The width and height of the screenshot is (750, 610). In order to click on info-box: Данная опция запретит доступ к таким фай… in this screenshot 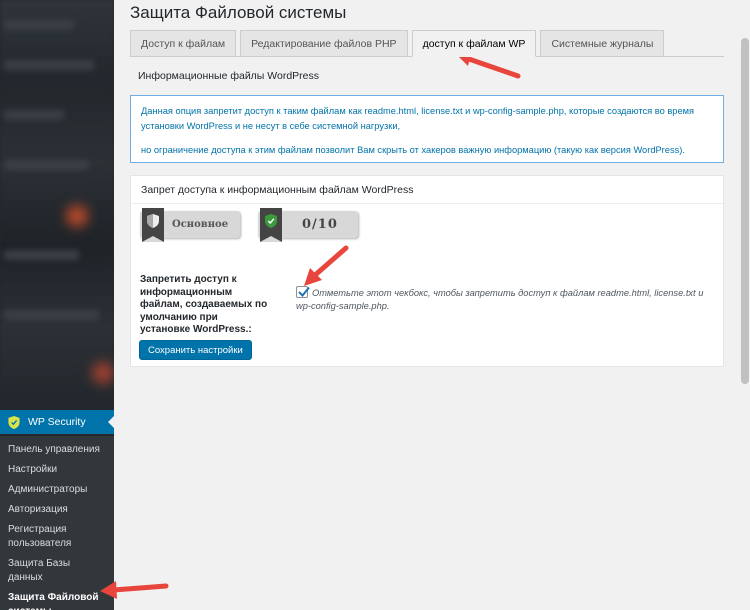, I will do `click(427, 129)`.